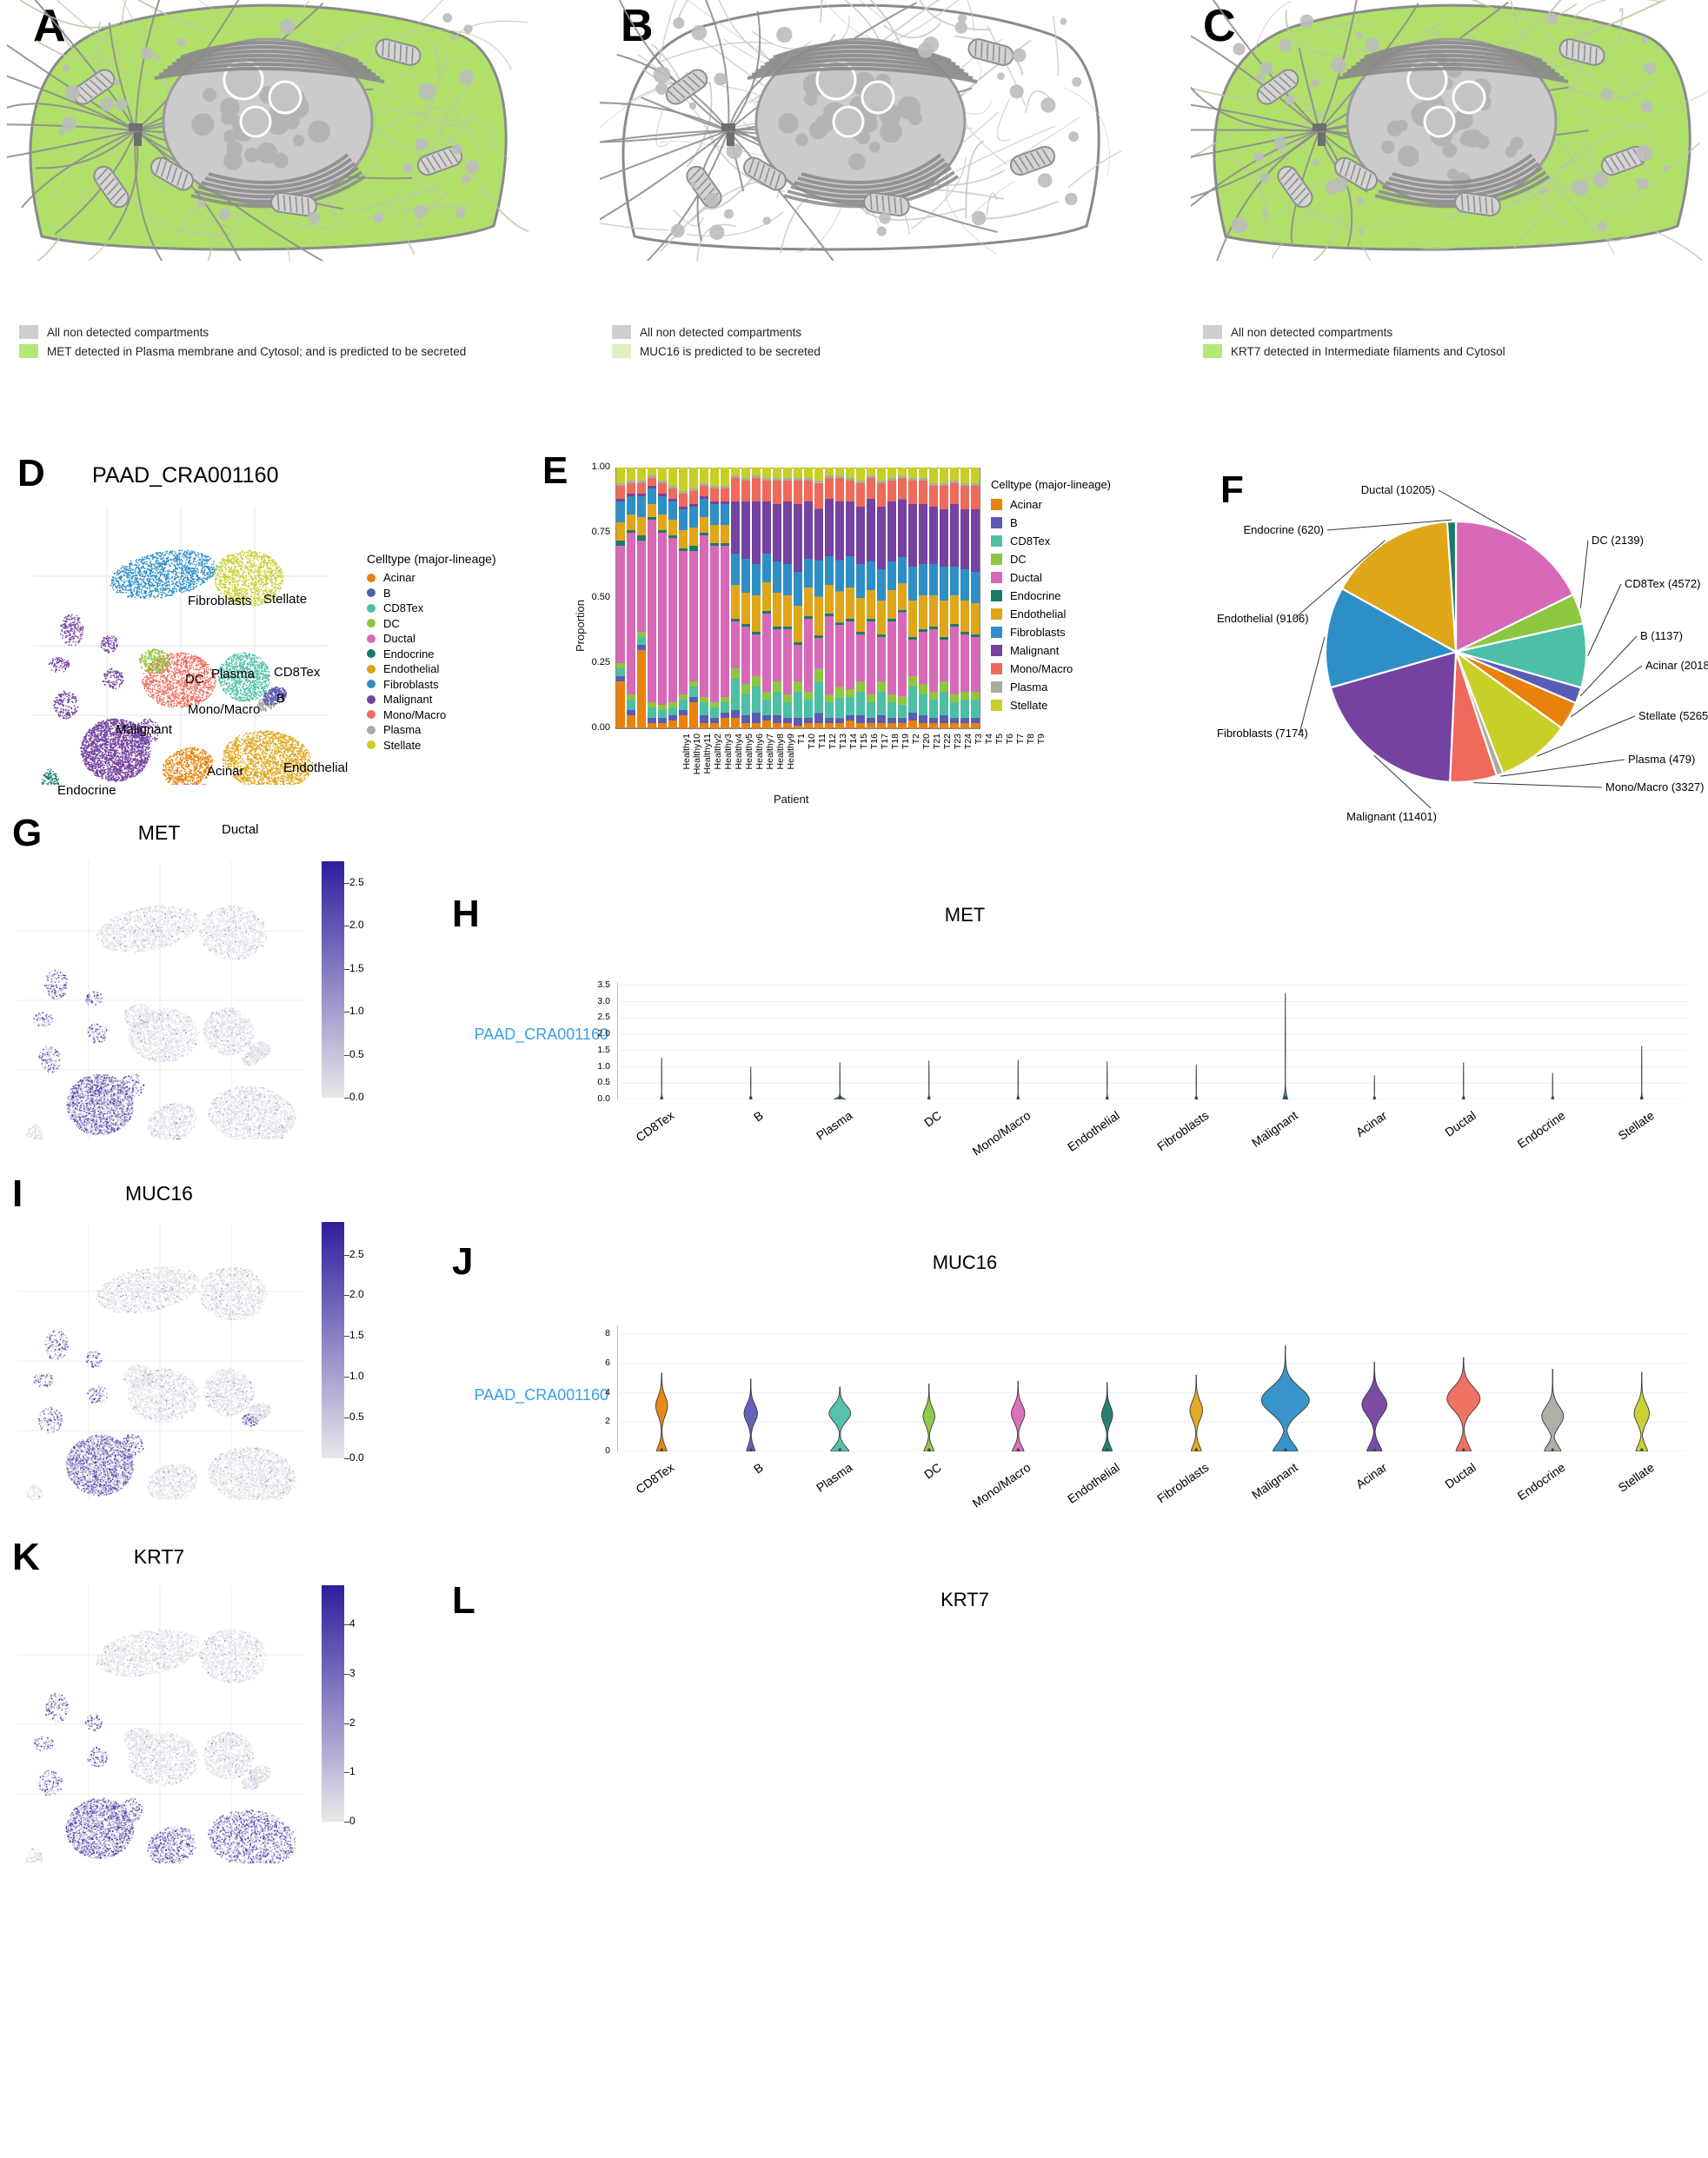 The width and height of the screenshot is (1708, 2158). What do you see at coordinates (989, 763) in the screenshot?
I see `x-tick-label: T4` at bounding box center [989, 763].